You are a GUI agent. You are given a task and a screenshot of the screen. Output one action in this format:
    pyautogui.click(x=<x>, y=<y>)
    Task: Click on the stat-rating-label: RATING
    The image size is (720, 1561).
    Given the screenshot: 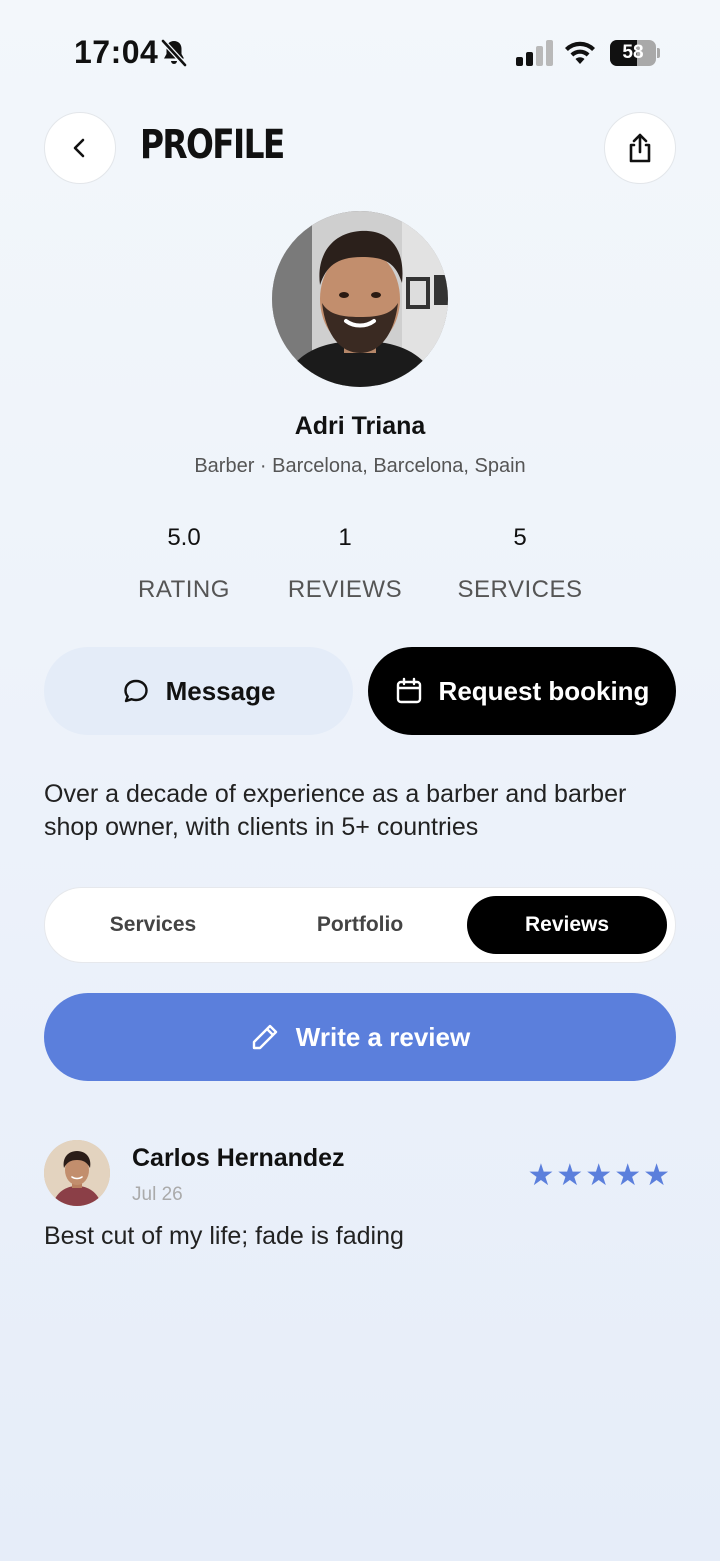 What is the action you would take?
    pyautogui.click(x=184, y=589)
    